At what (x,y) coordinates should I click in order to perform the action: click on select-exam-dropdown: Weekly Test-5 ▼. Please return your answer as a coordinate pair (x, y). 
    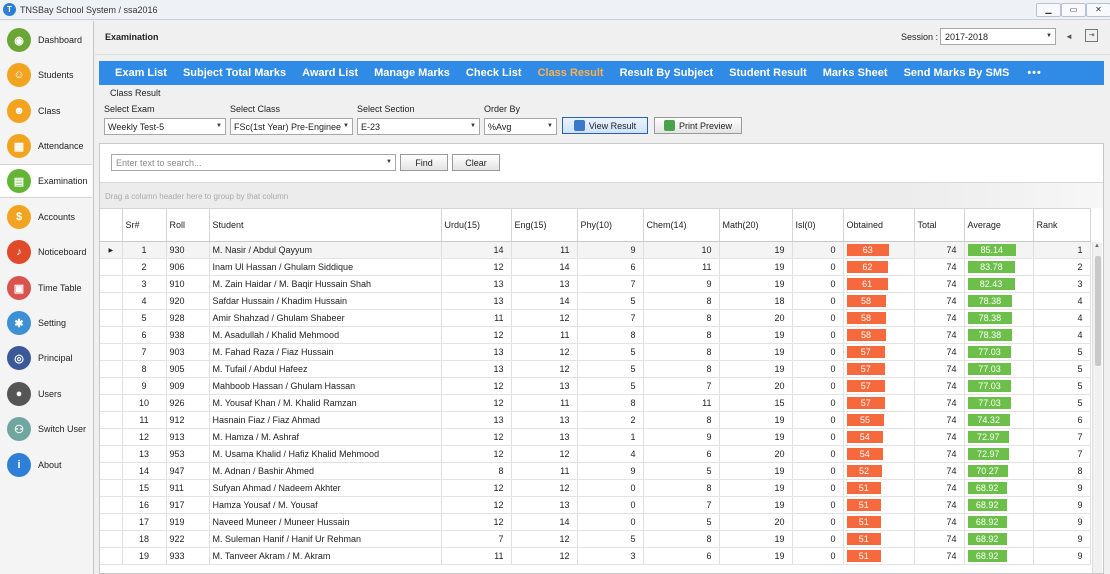
    Looking at the image, I should click on (165, 126).